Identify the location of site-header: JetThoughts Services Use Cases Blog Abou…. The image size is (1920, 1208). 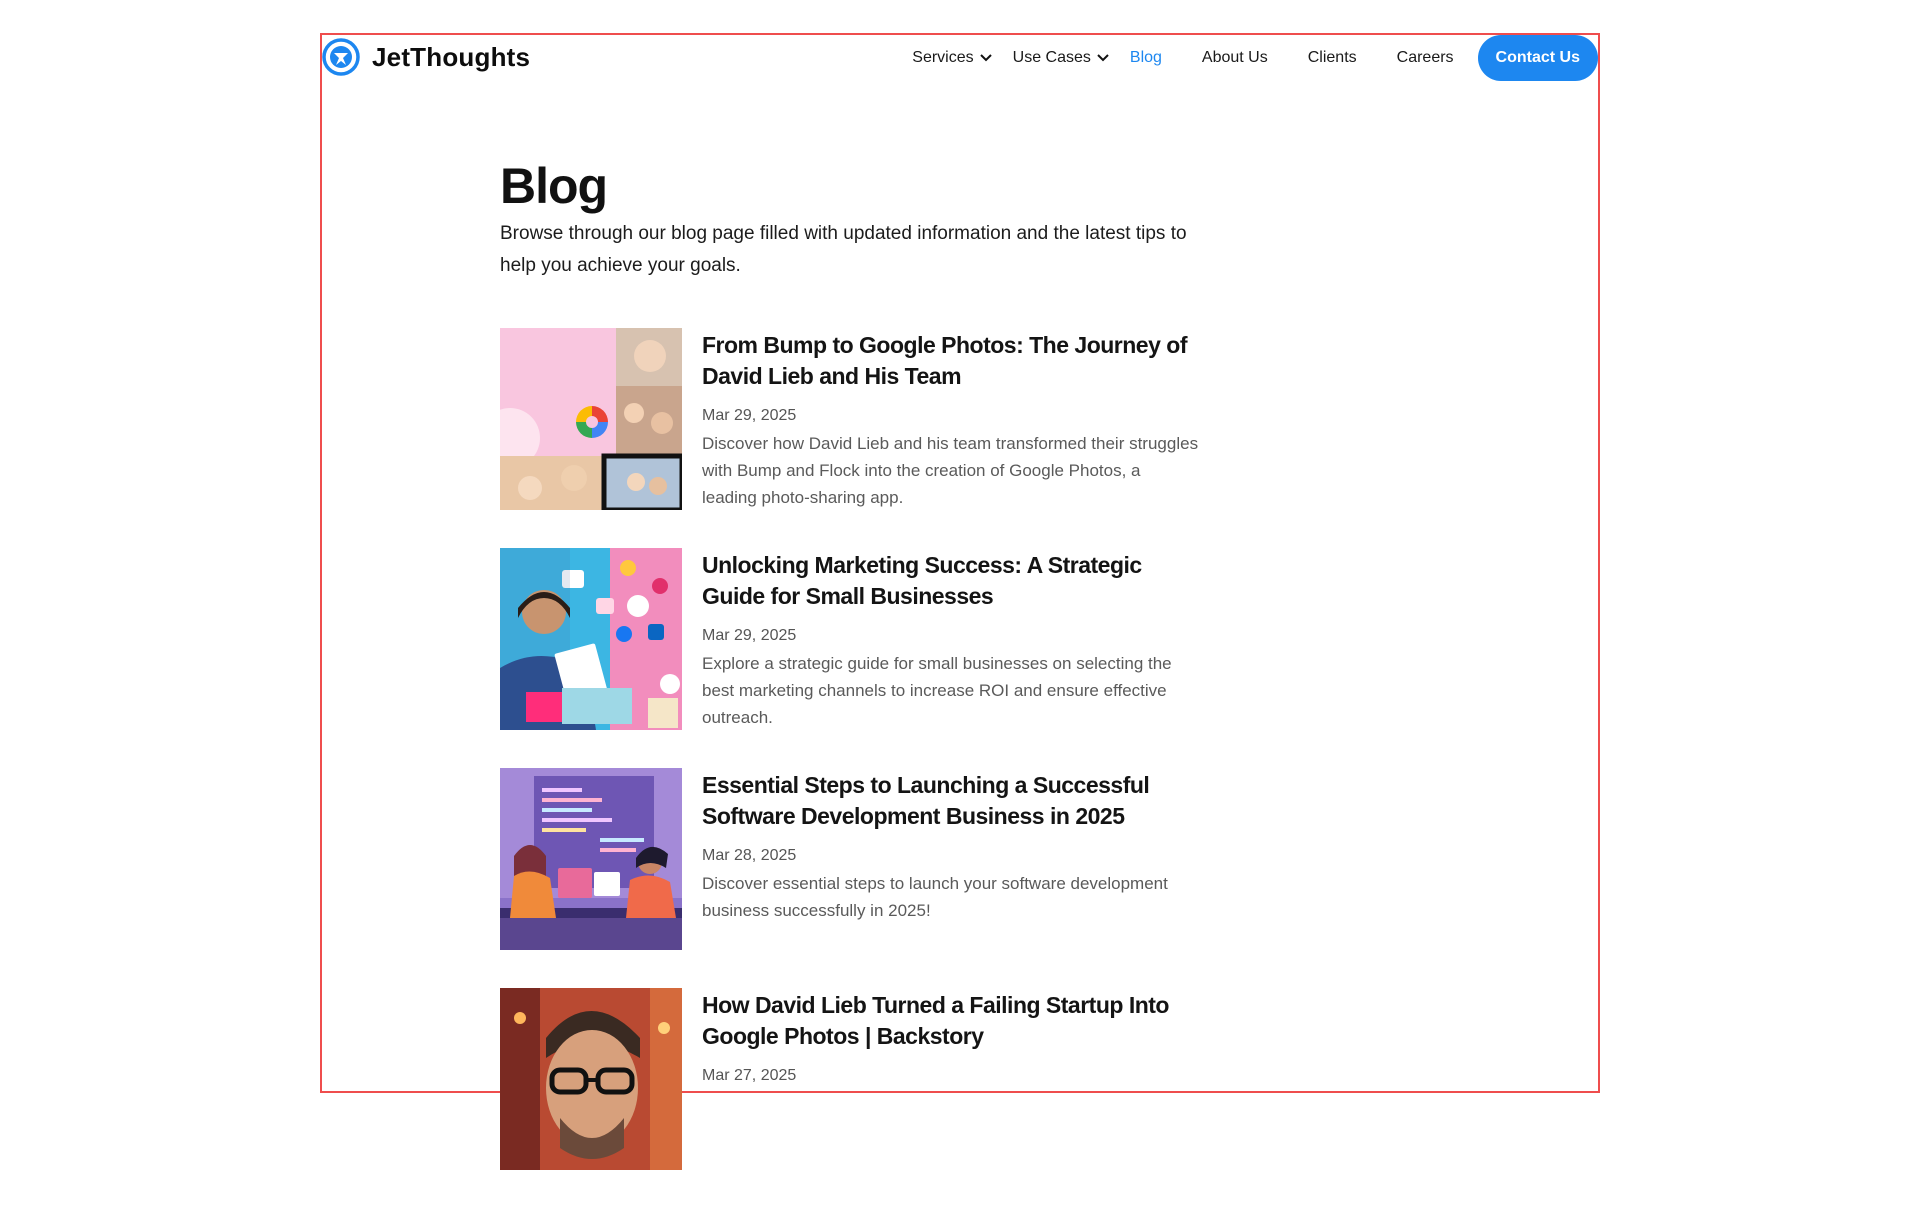
(960, 57).